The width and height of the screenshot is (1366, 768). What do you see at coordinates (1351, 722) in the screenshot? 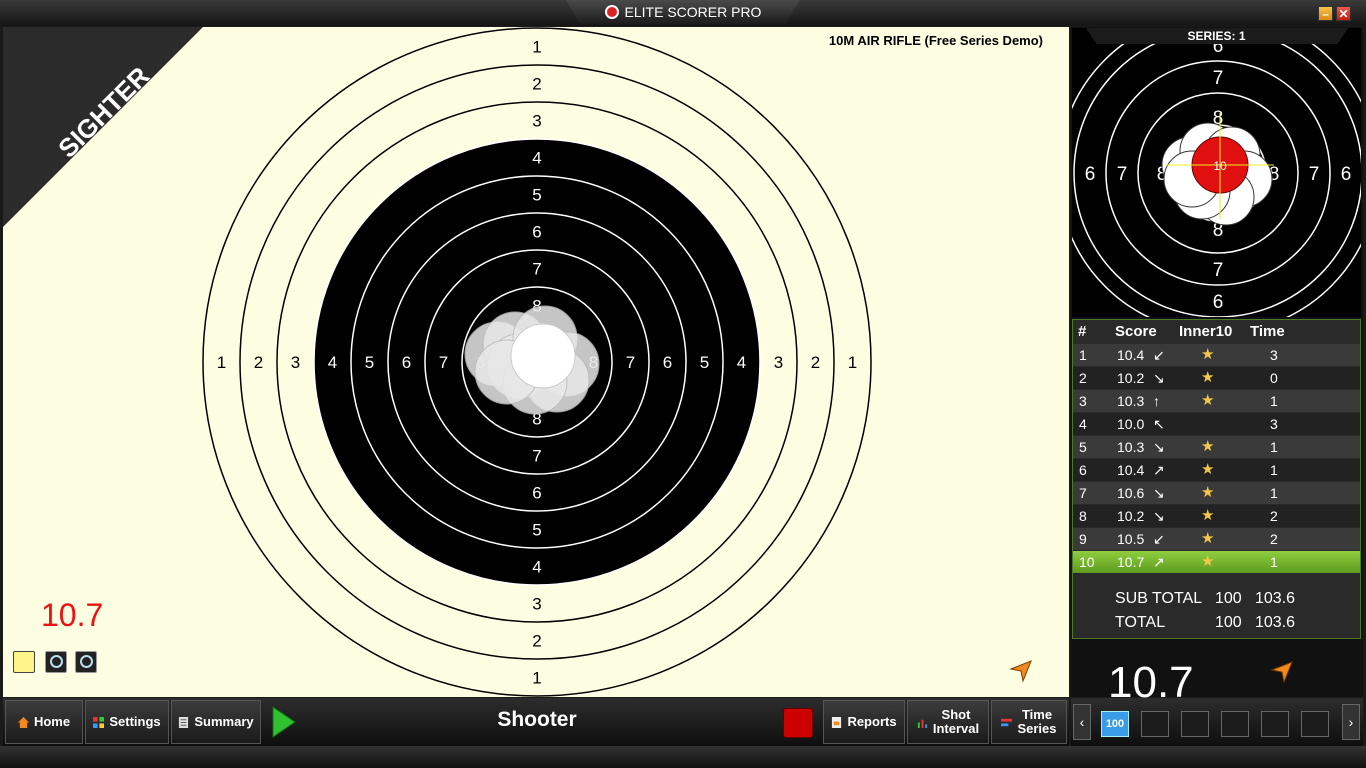
I see `series-next-button: ›` at bounding box center [1351, 722].